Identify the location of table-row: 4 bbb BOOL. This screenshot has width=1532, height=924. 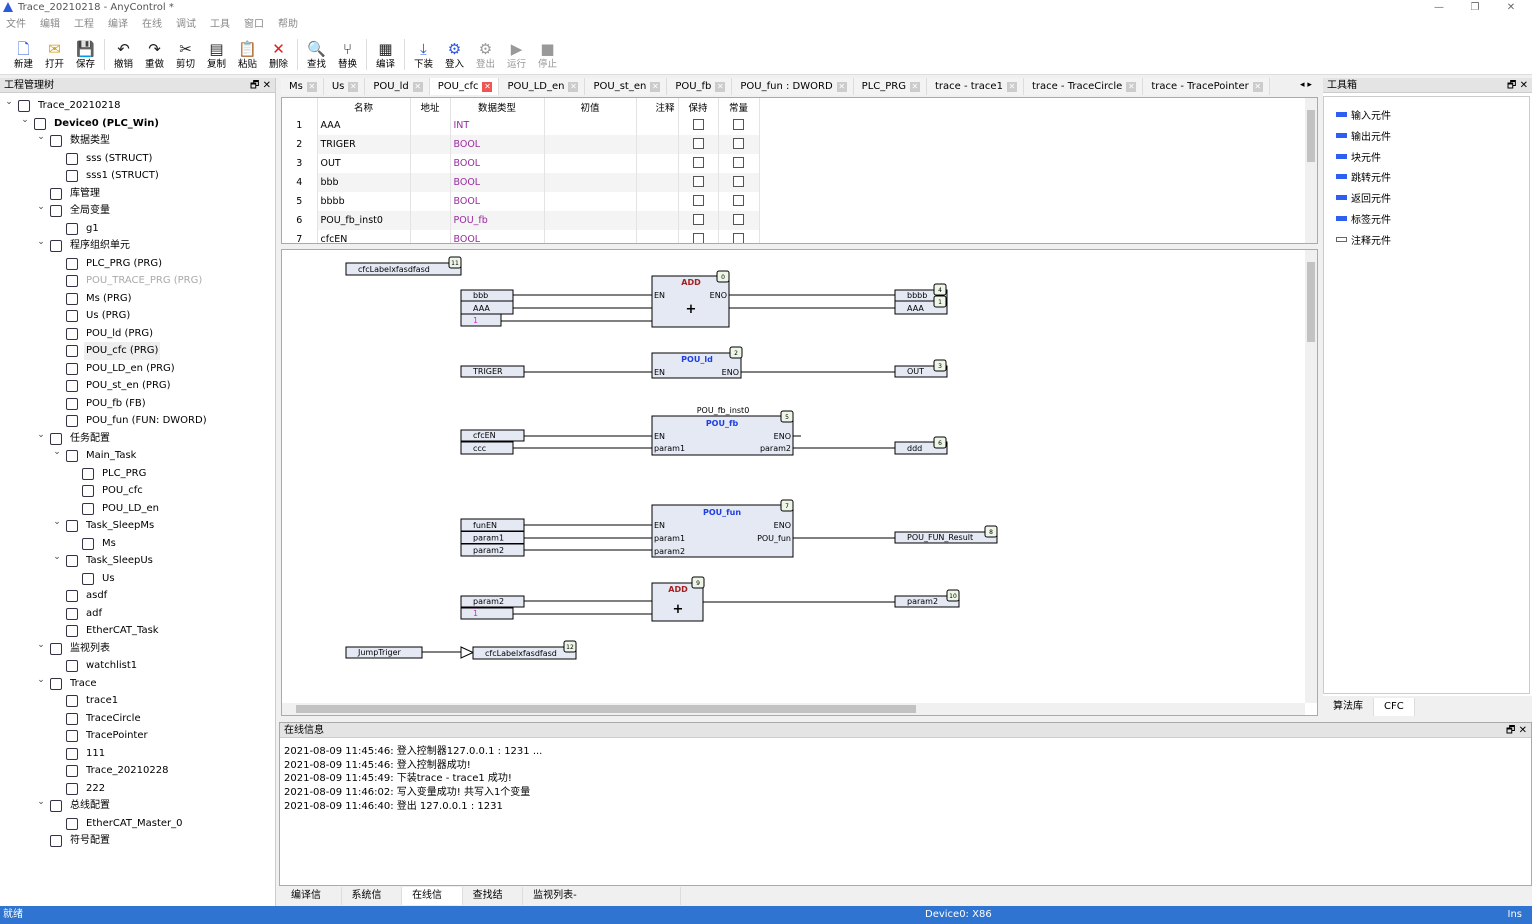
(521, 182).